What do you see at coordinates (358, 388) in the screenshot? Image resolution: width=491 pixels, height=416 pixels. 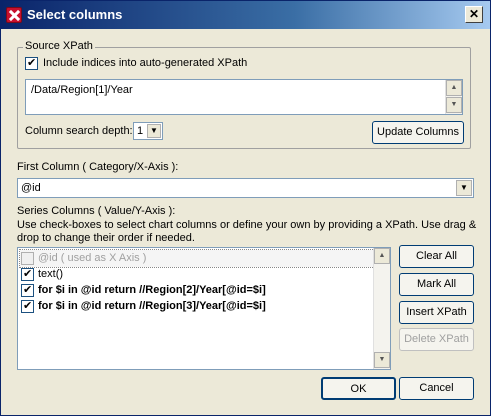 I see `ok-button: OK` at bounding box center [358, 388].